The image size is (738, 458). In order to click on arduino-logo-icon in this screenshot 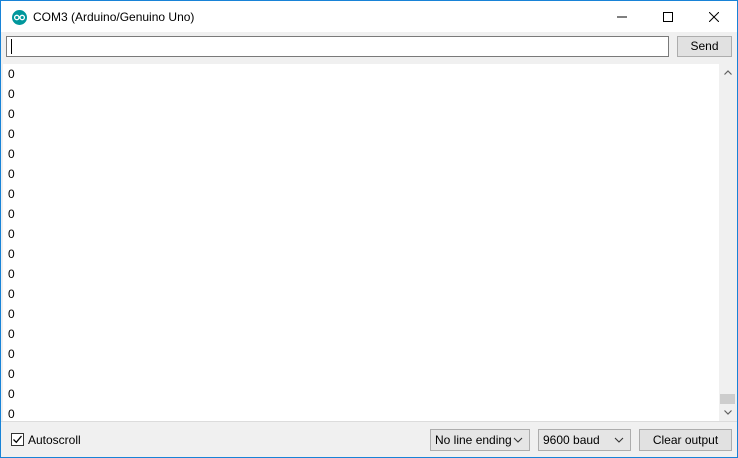, I will do `click(19, 17)`.